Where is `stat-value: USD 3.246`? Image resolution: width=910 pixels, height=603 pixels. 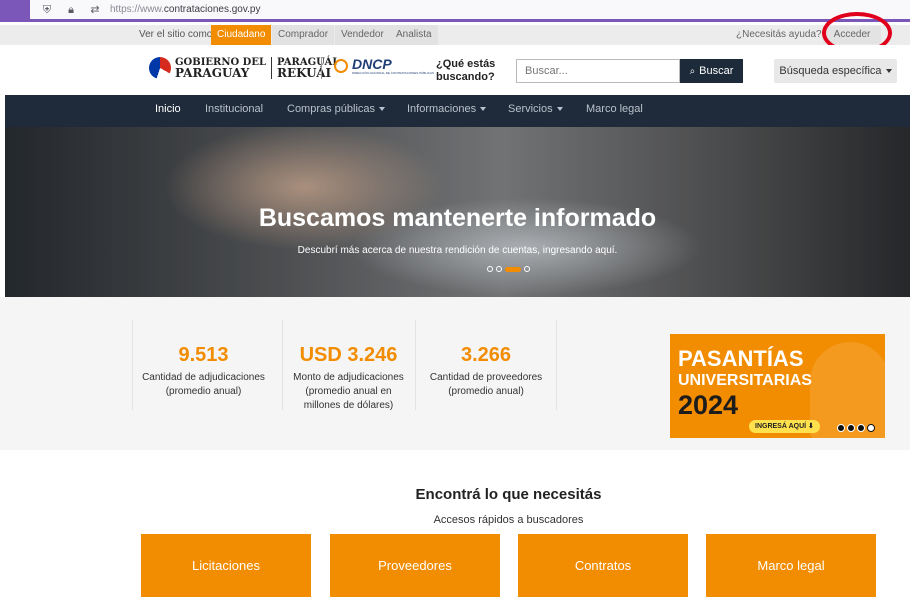 stat-value: USD 3.246 is located at coordinates (348, 355).